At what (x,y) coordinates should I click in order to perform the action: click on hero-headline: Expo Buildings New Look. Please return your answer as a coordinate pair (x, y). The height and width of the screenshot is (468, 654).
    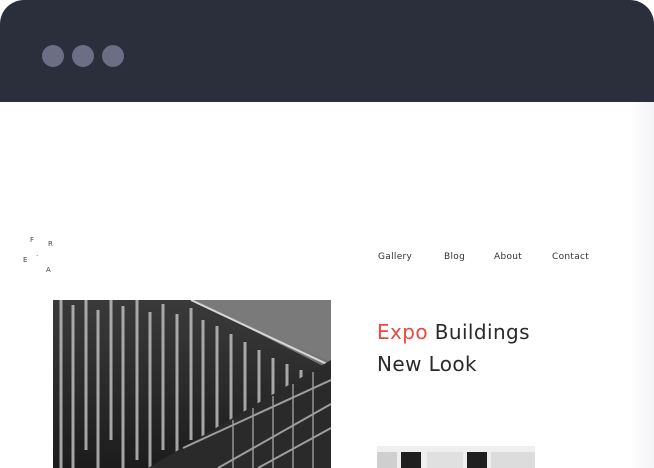
    Looking at the image, I should click on (497, 348).